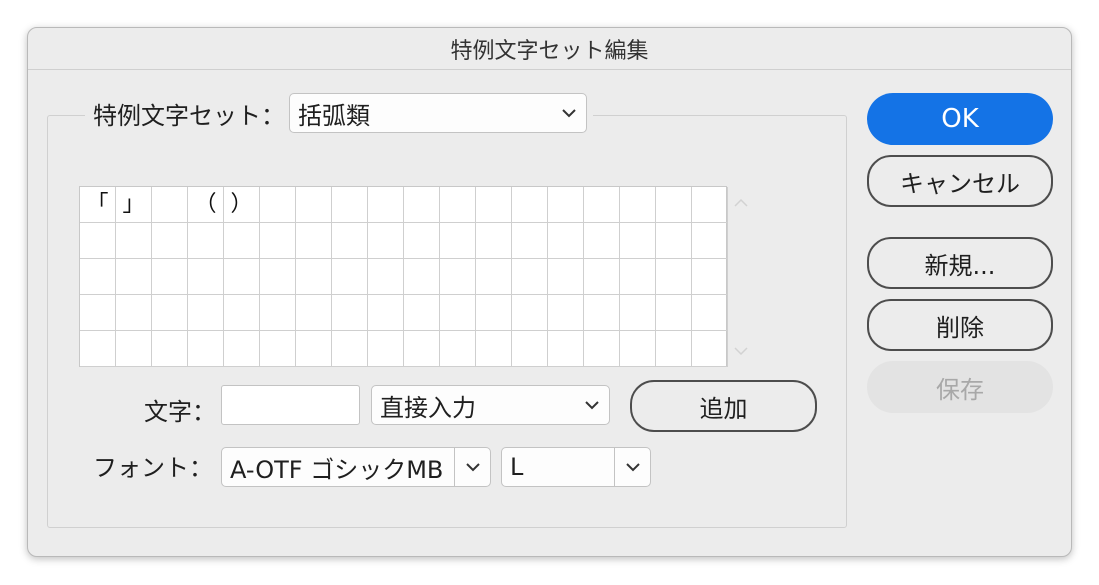  Describe the element at coordinates (723, 406) in the screenshot. I see `add-button: 追加` at that location.